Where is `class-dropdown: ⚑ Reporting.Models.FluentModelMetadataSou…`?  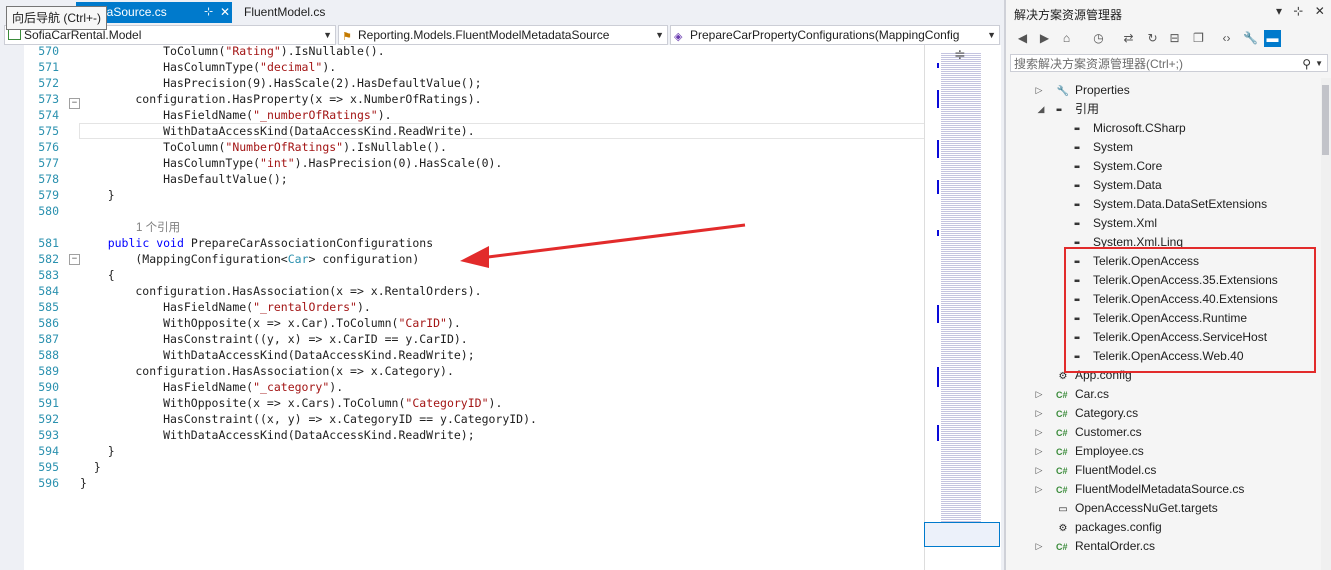
class-dropdown: ⚑ Reporting.Models.FluentModelMetadataSou… is located at coordinates (503, 35).